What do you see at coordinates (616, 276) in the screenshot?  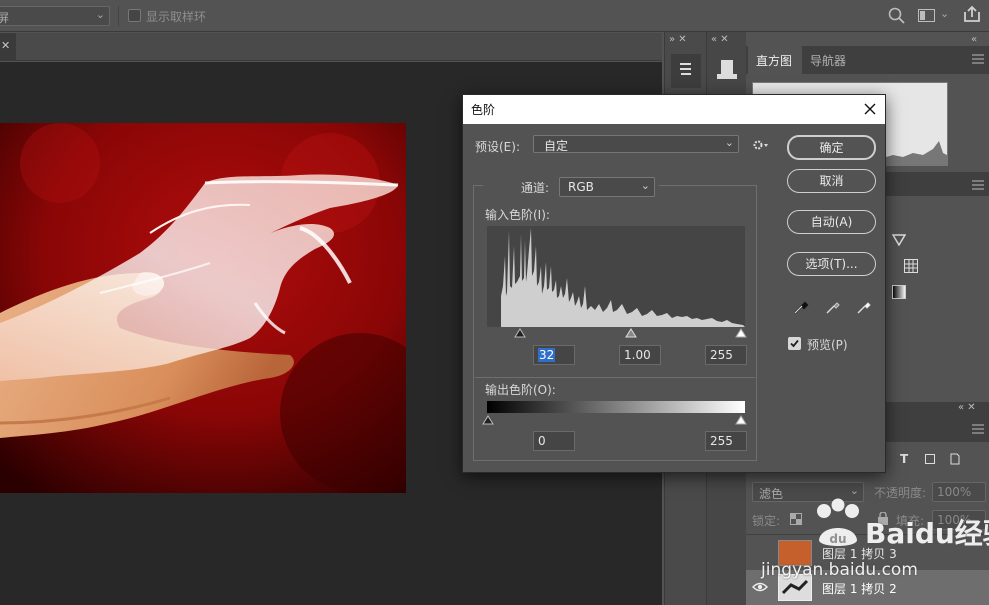 I see `levels-histogram` at bounding box center [616, 276].